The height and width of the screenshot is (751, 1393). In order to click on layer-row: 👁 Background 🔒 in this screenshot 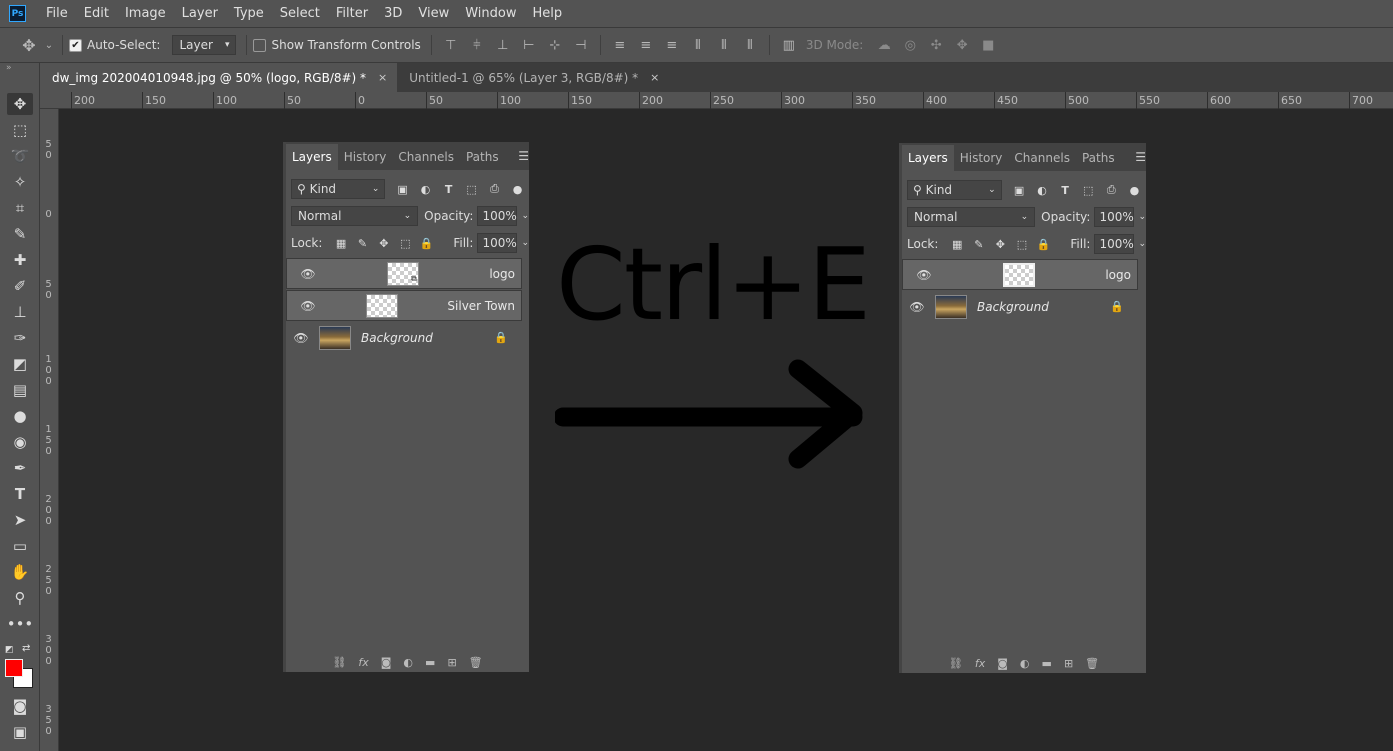, I will do `click(1020, 306)`.